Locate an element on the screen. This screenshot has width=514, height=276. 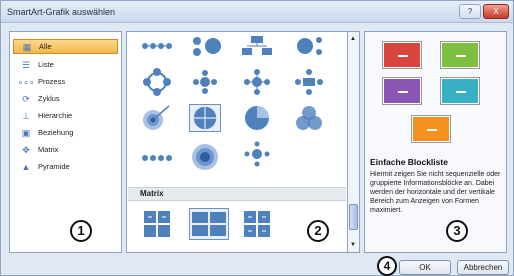
category-beziehung: ▣ Beziehung is located at coordinates (65, 132).